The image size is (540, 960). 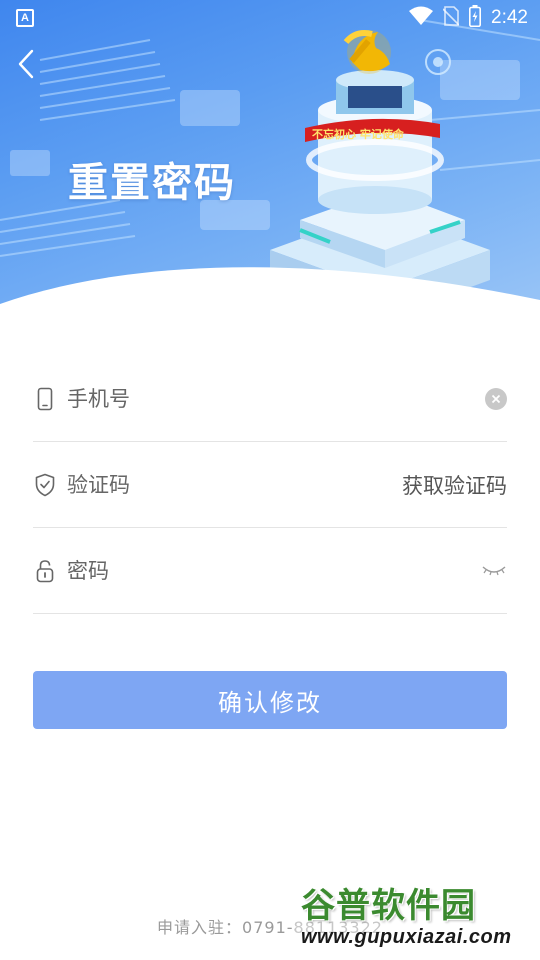 I want to click on chevron-left-icon, so click(x=26, y=66).